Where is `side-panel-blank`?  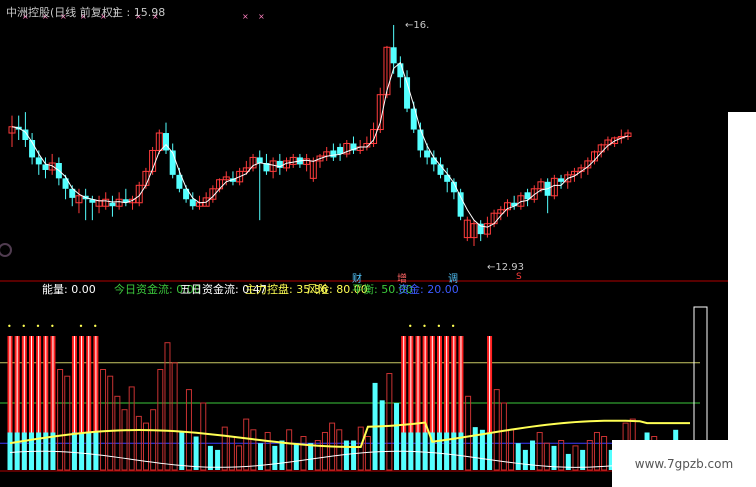
side-panel-blank is located at coordinates (742, 276).